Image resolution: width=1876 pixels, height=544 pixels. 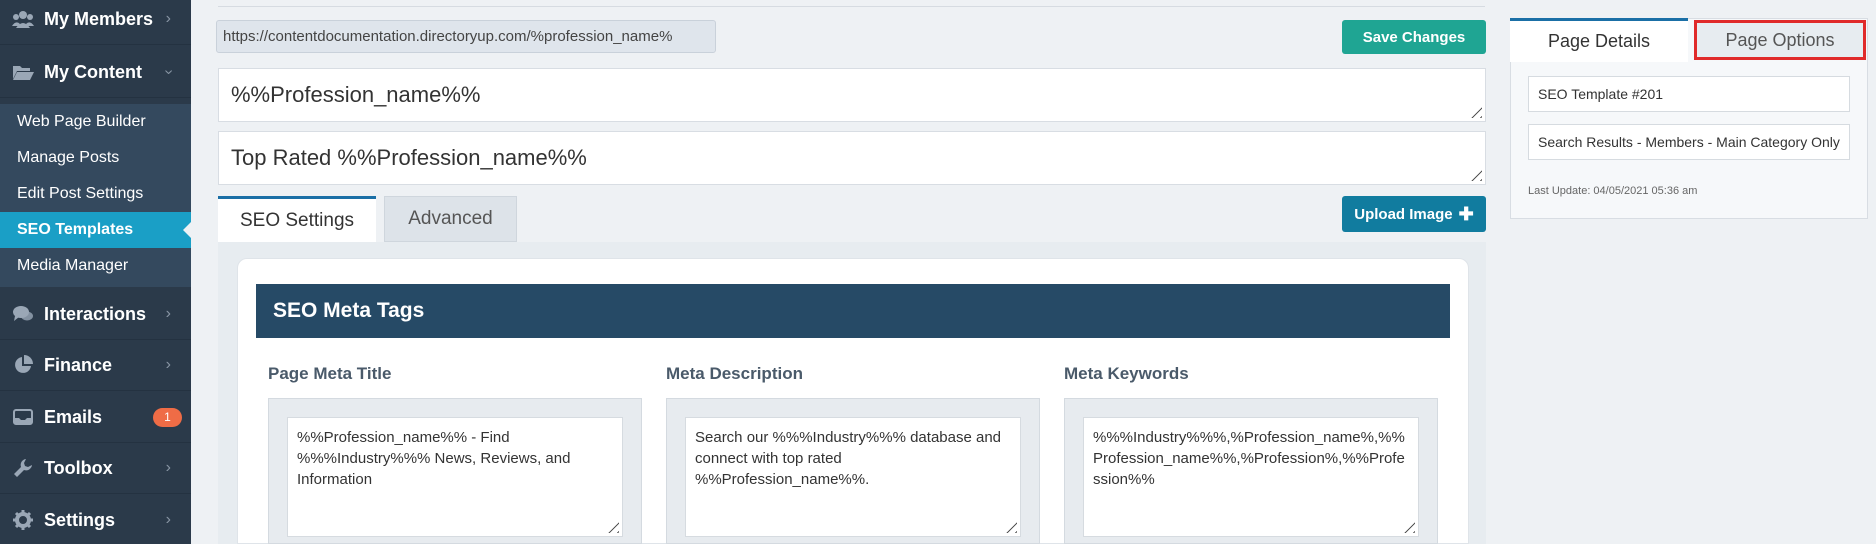 I want to click on sidebar-item-label: Settings, so click(x=80, y=519).